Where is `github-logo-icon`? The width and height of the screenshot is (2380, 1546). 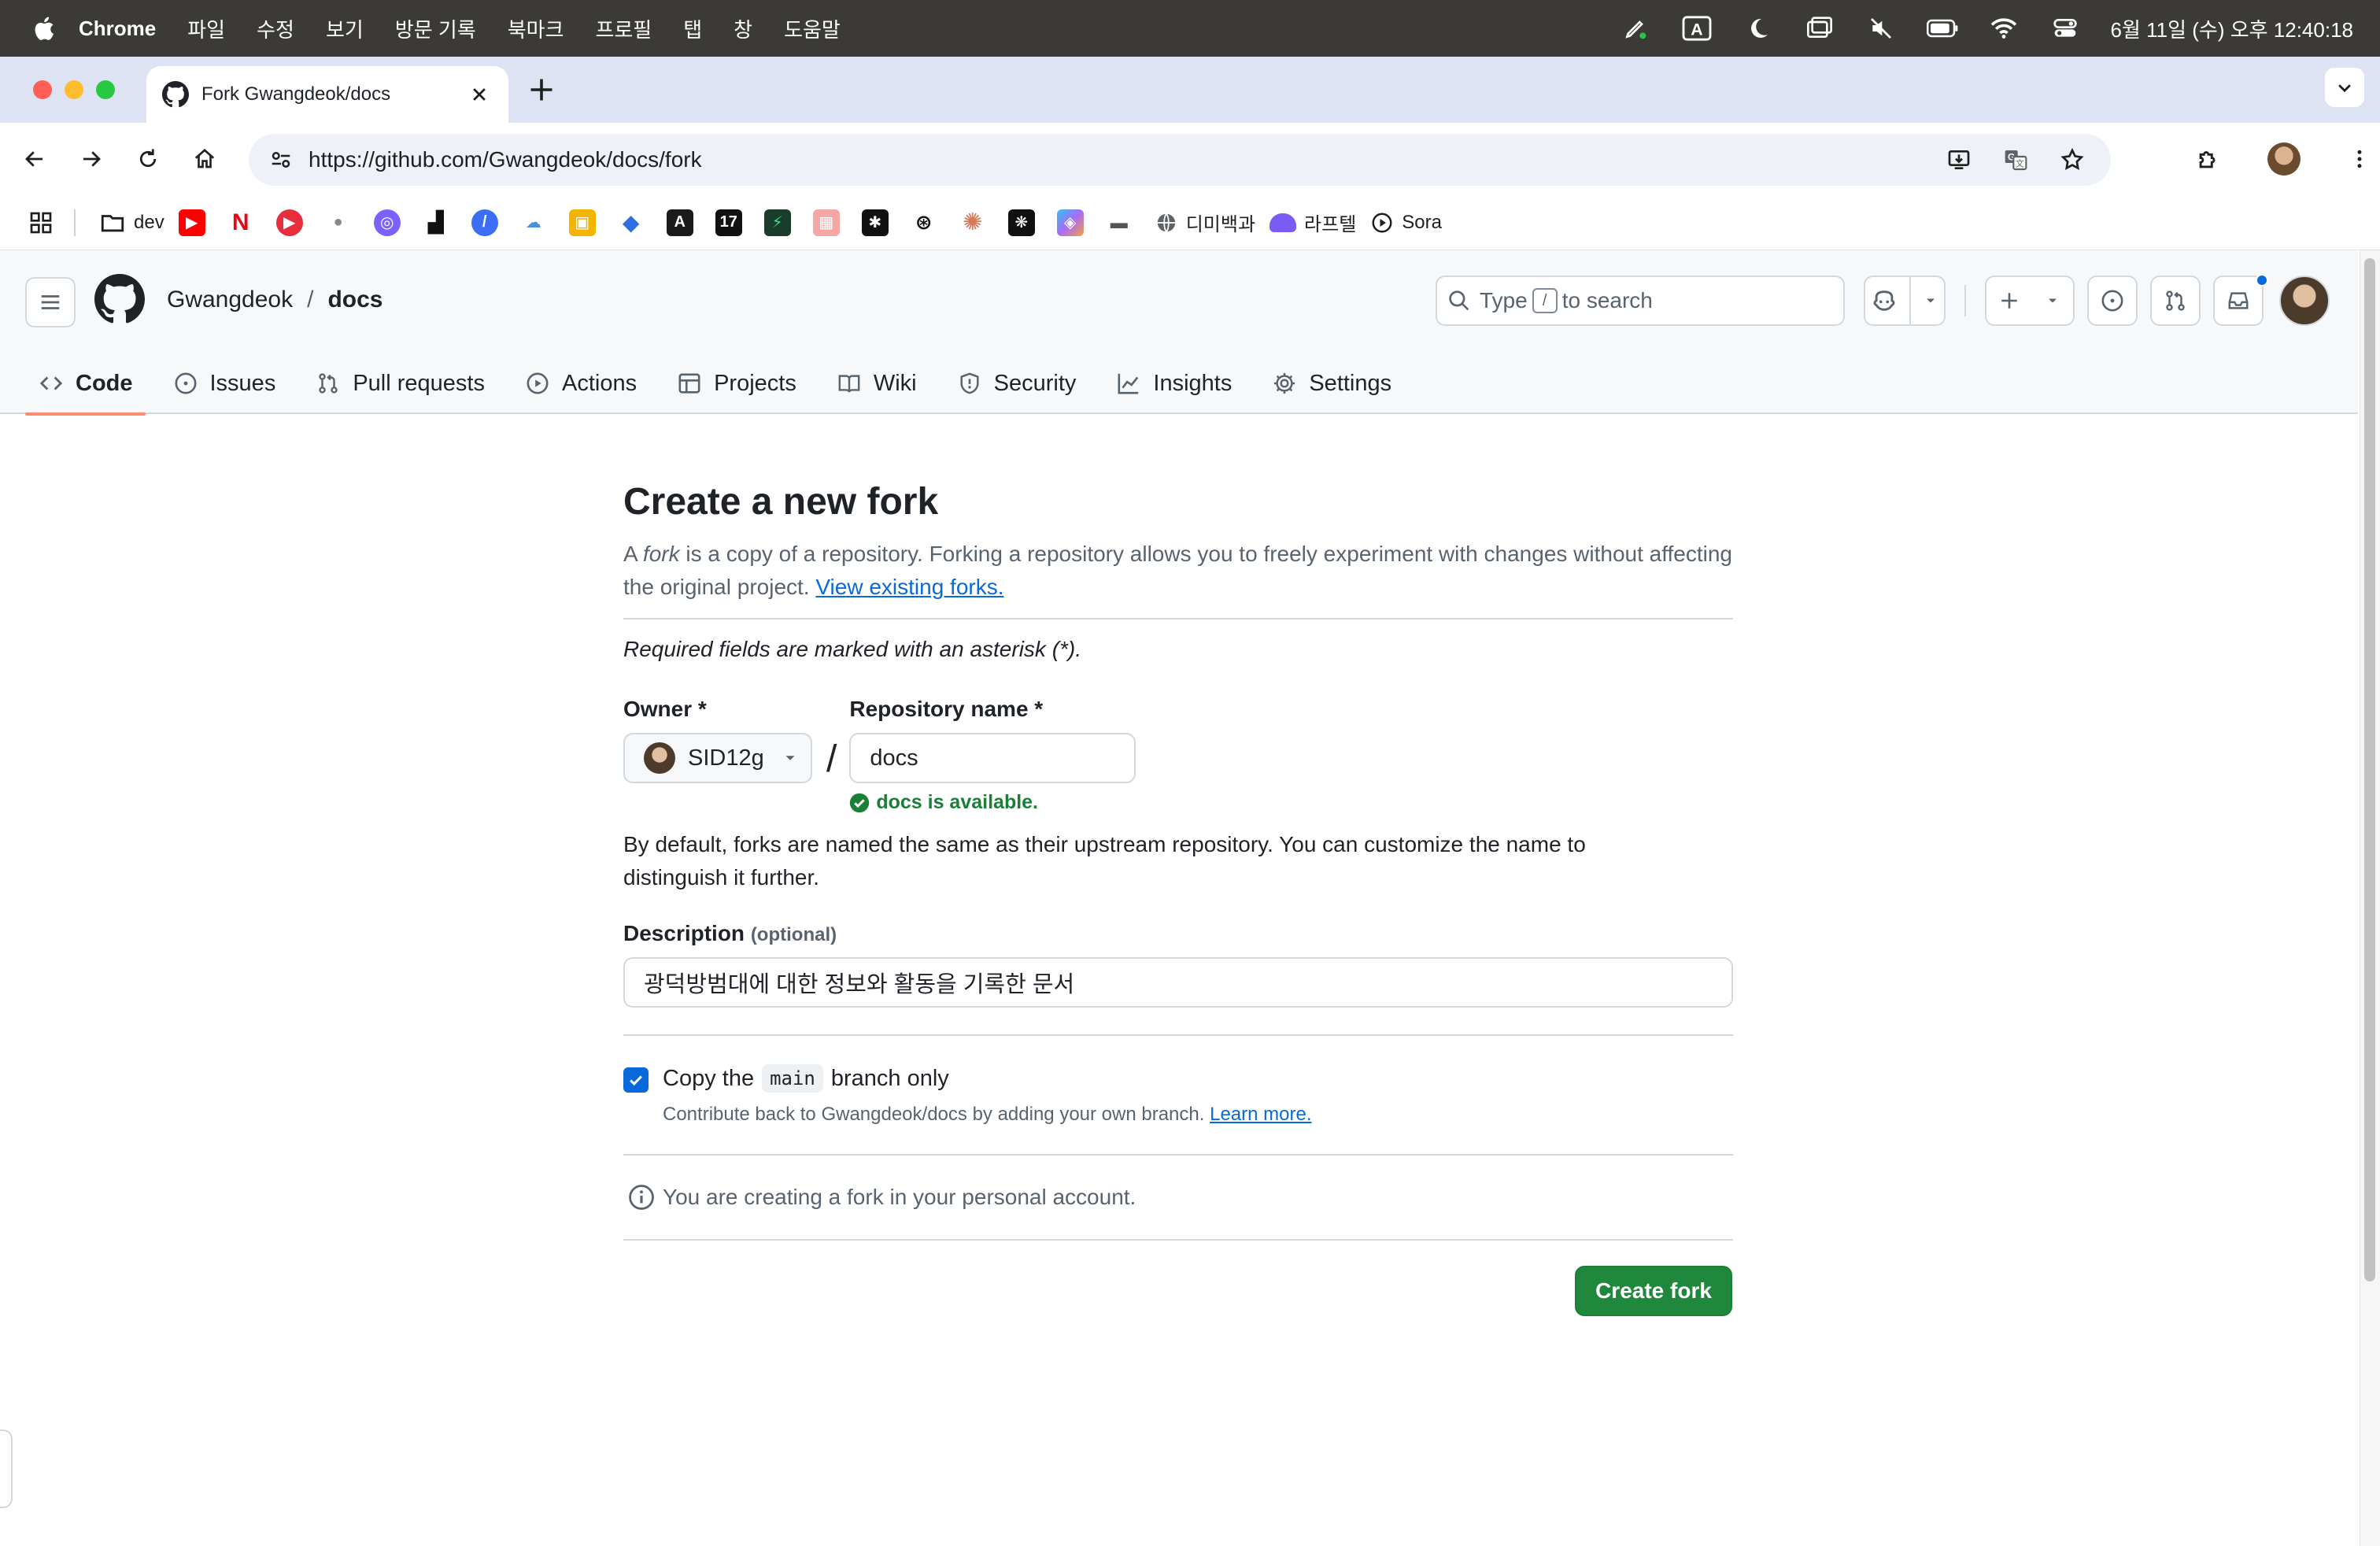
github-logo-icon is located at coordinates (119, 299).